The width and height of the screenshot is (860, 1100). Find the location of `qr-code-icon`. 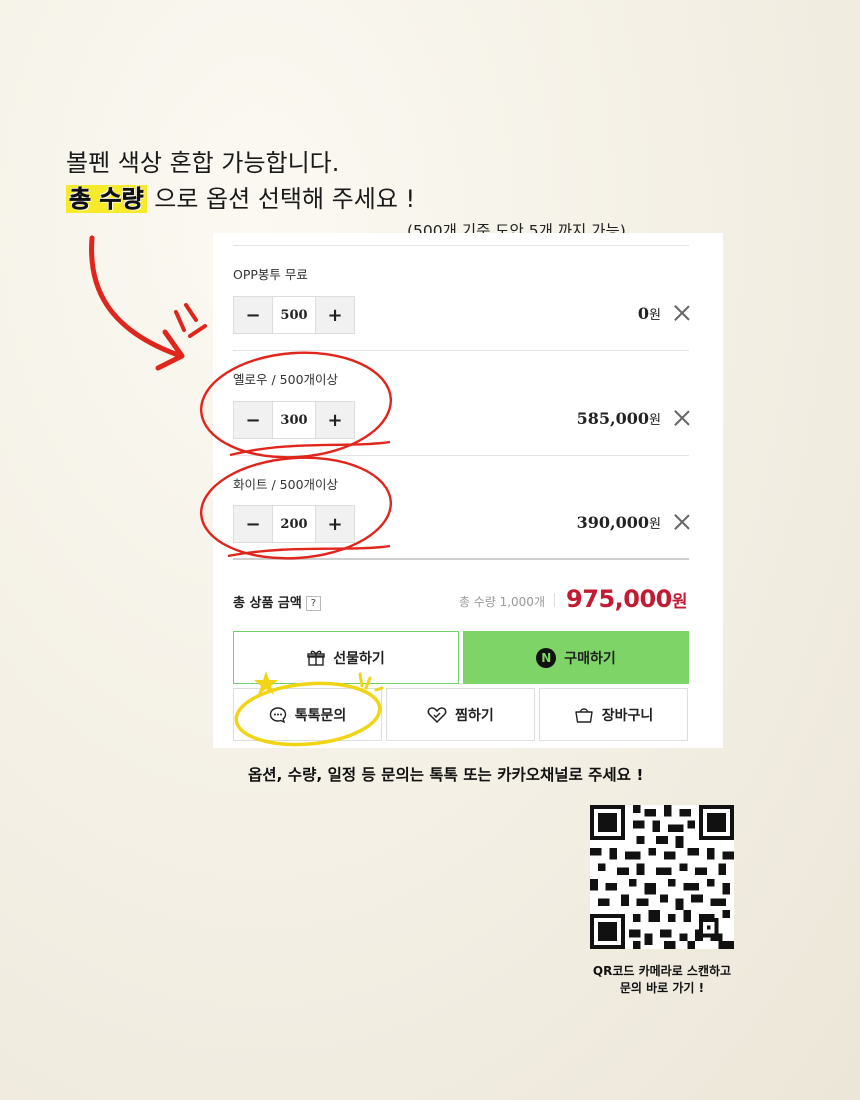

qr-code-icon is located at coordinates (662, 877).